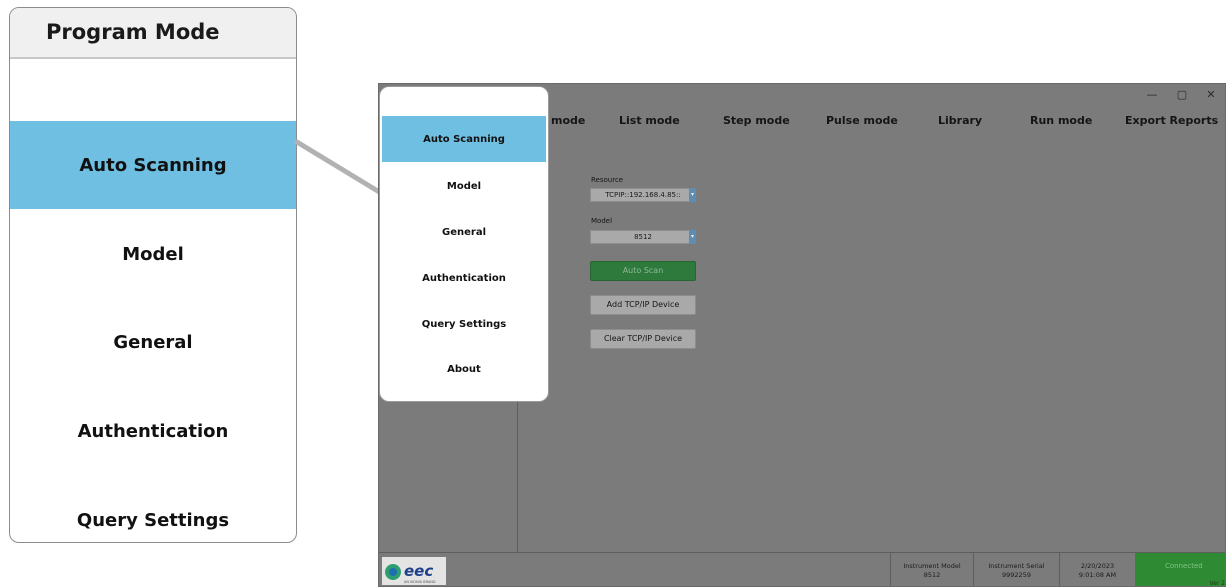 The image size is (1226, 587). I want to click on zoom-item-model: Model, so click(153, 254).